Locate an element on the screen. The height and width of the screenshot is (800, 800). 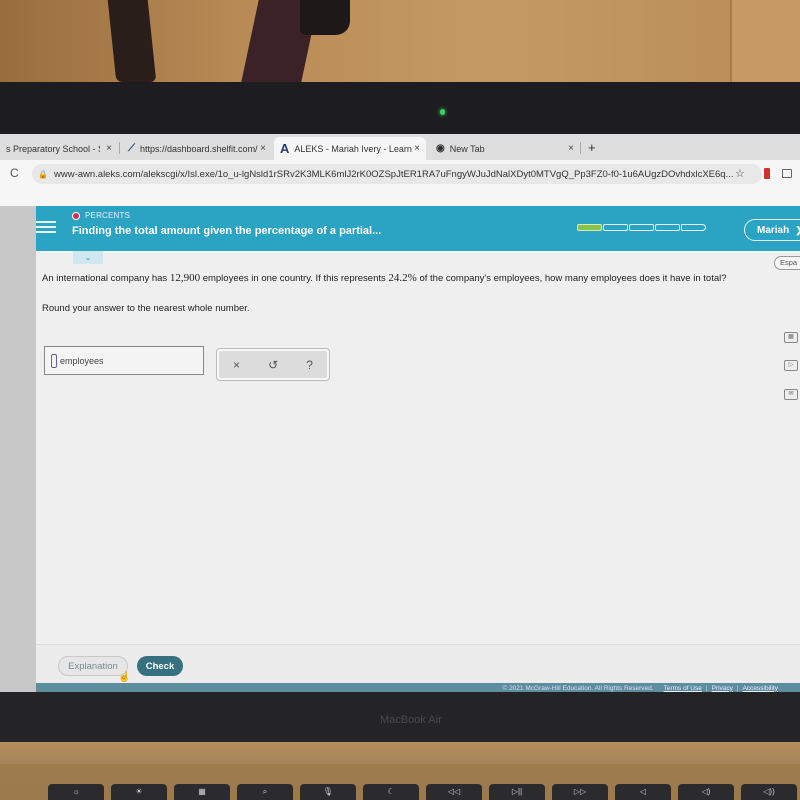
function-key: ▷|| is located at coordinates (517, 792).